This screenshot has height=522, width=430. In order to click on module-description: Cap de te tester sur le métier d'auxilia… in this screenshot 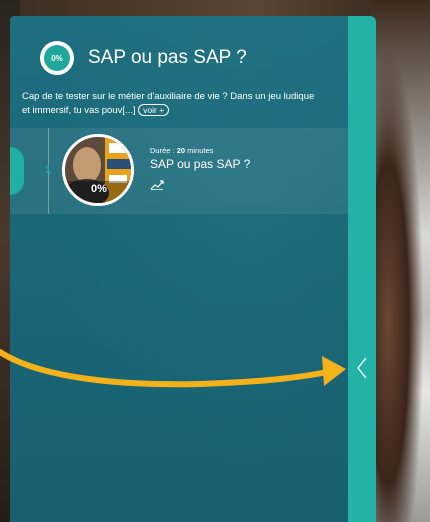, I will do `click(172, 104)`.